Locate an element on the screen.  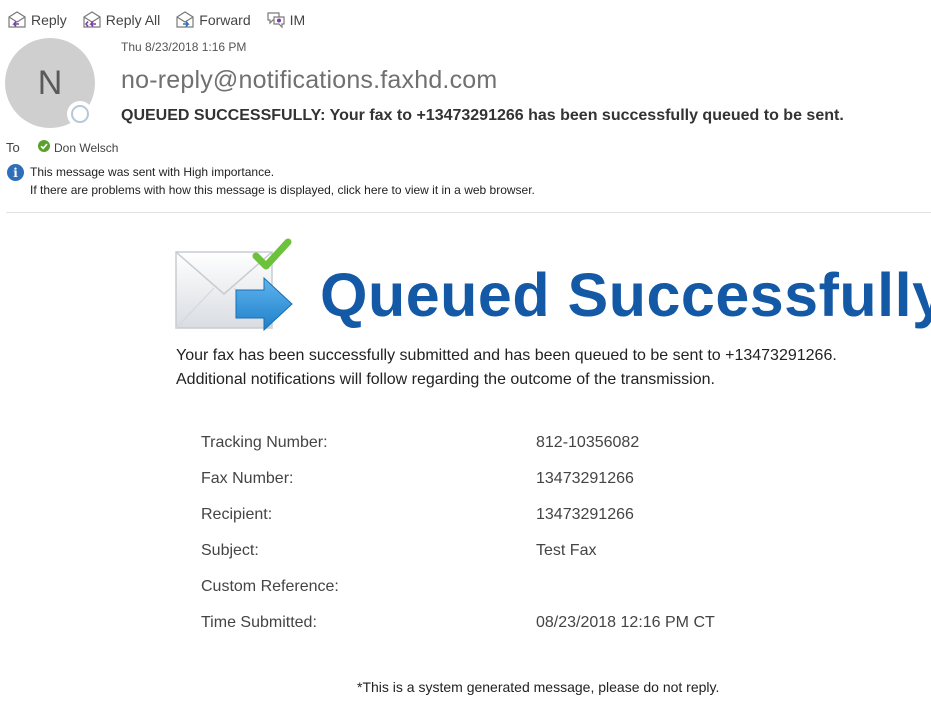
detail-label: Subject: is located at coordinates (230, 550).